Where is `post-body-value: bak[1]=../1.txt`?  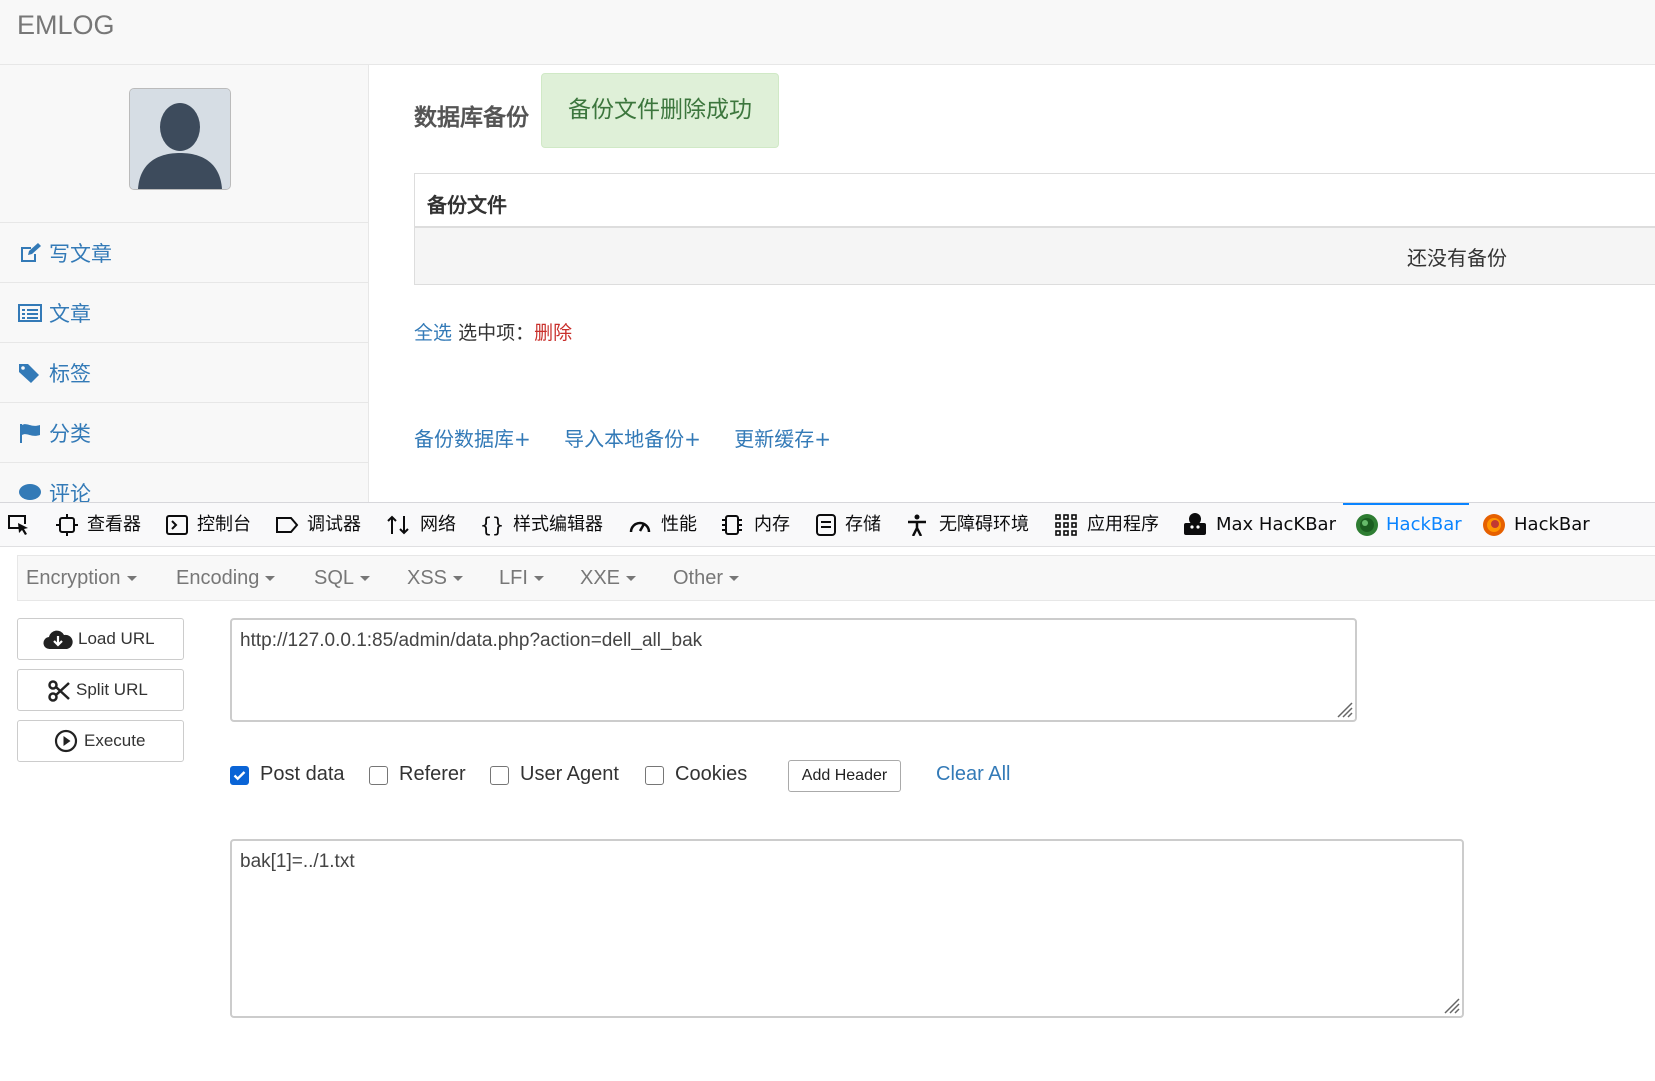
post-body-value: bak[1]=../1.txt is located at coordinates (297, 861).